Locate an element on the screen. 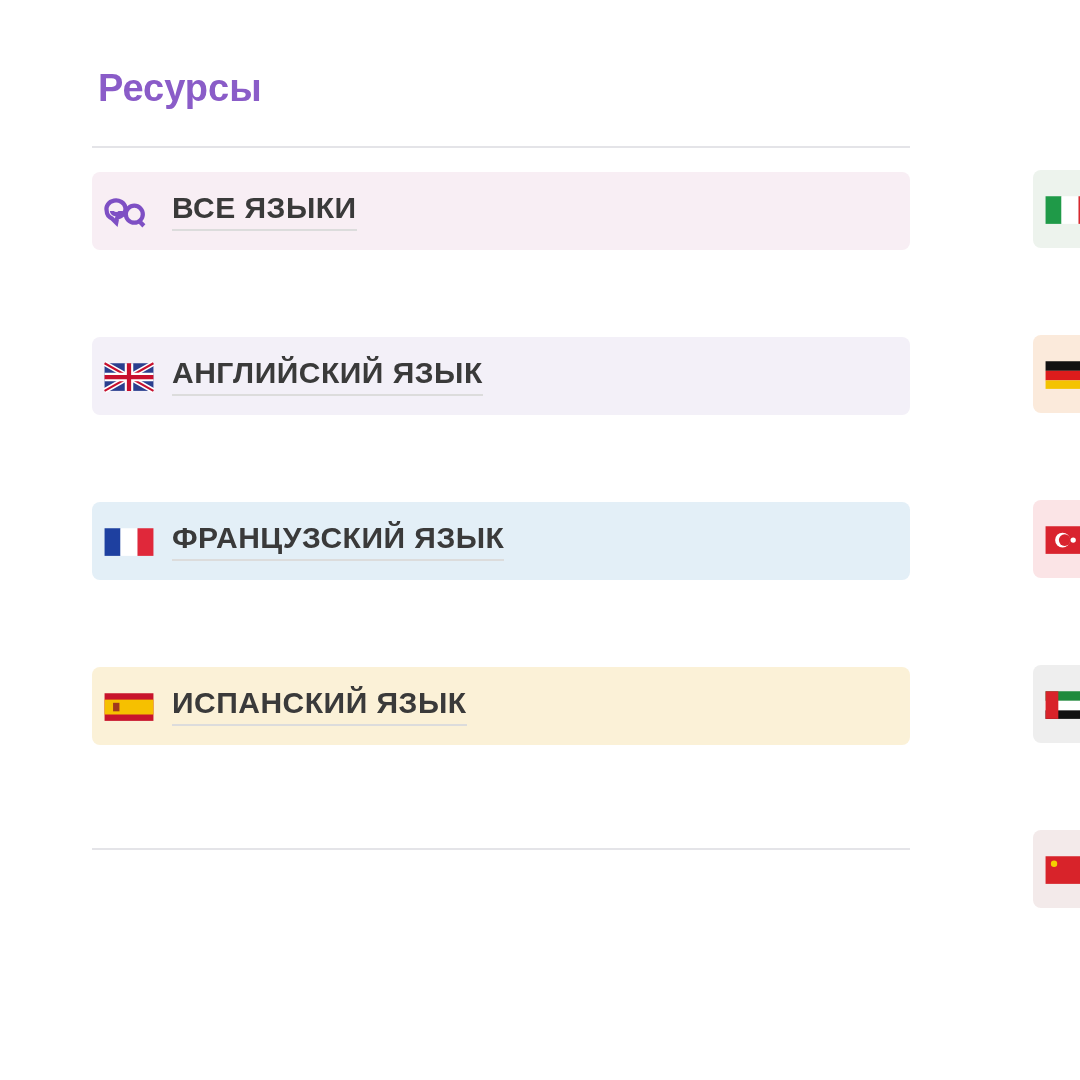  language-link: ФРАНЦУЗСКИЙ ЯЗЫК is located at coordinates (501, 541).